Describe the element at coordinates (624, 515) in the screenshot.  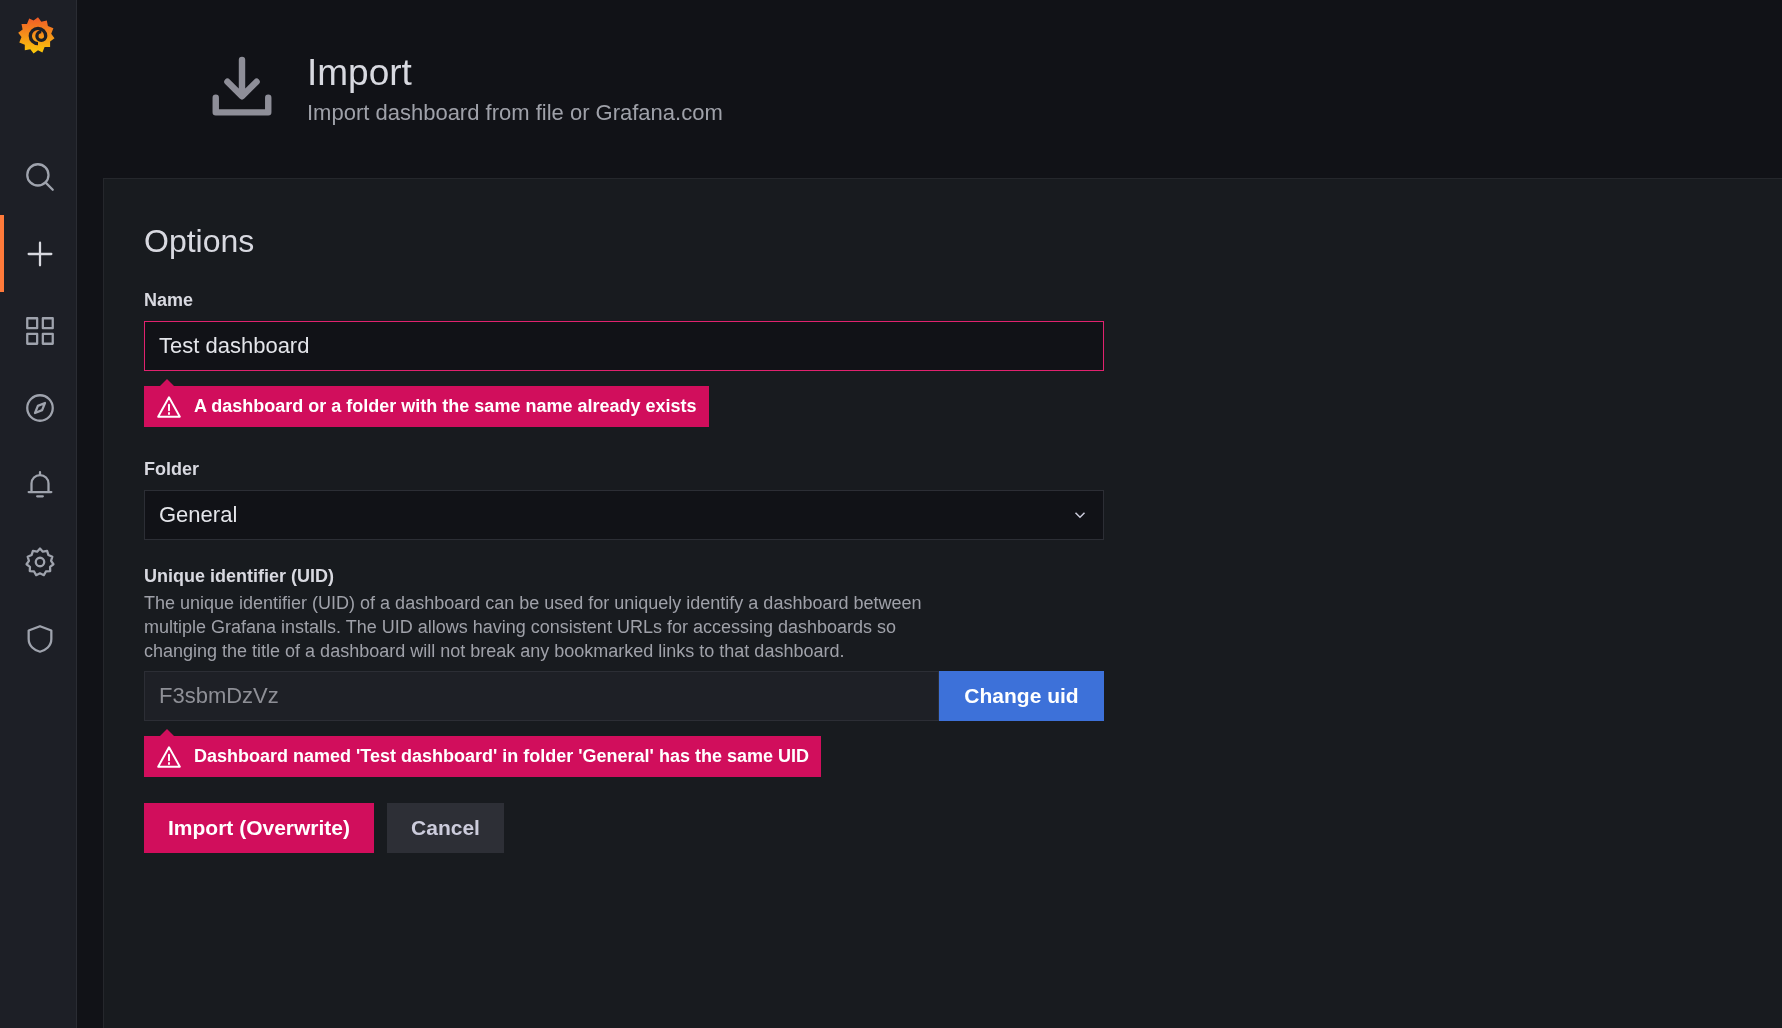
I see `folder-select: General` at that location.